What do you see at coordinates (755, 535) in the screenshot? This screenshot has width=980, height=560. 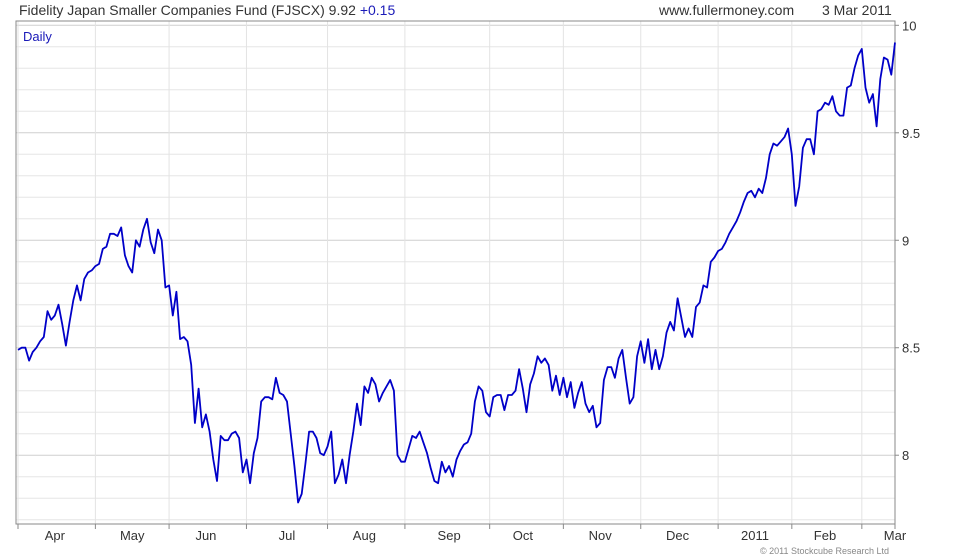 I see `x-tick-label: 2011` at bounding box center [755, 535].